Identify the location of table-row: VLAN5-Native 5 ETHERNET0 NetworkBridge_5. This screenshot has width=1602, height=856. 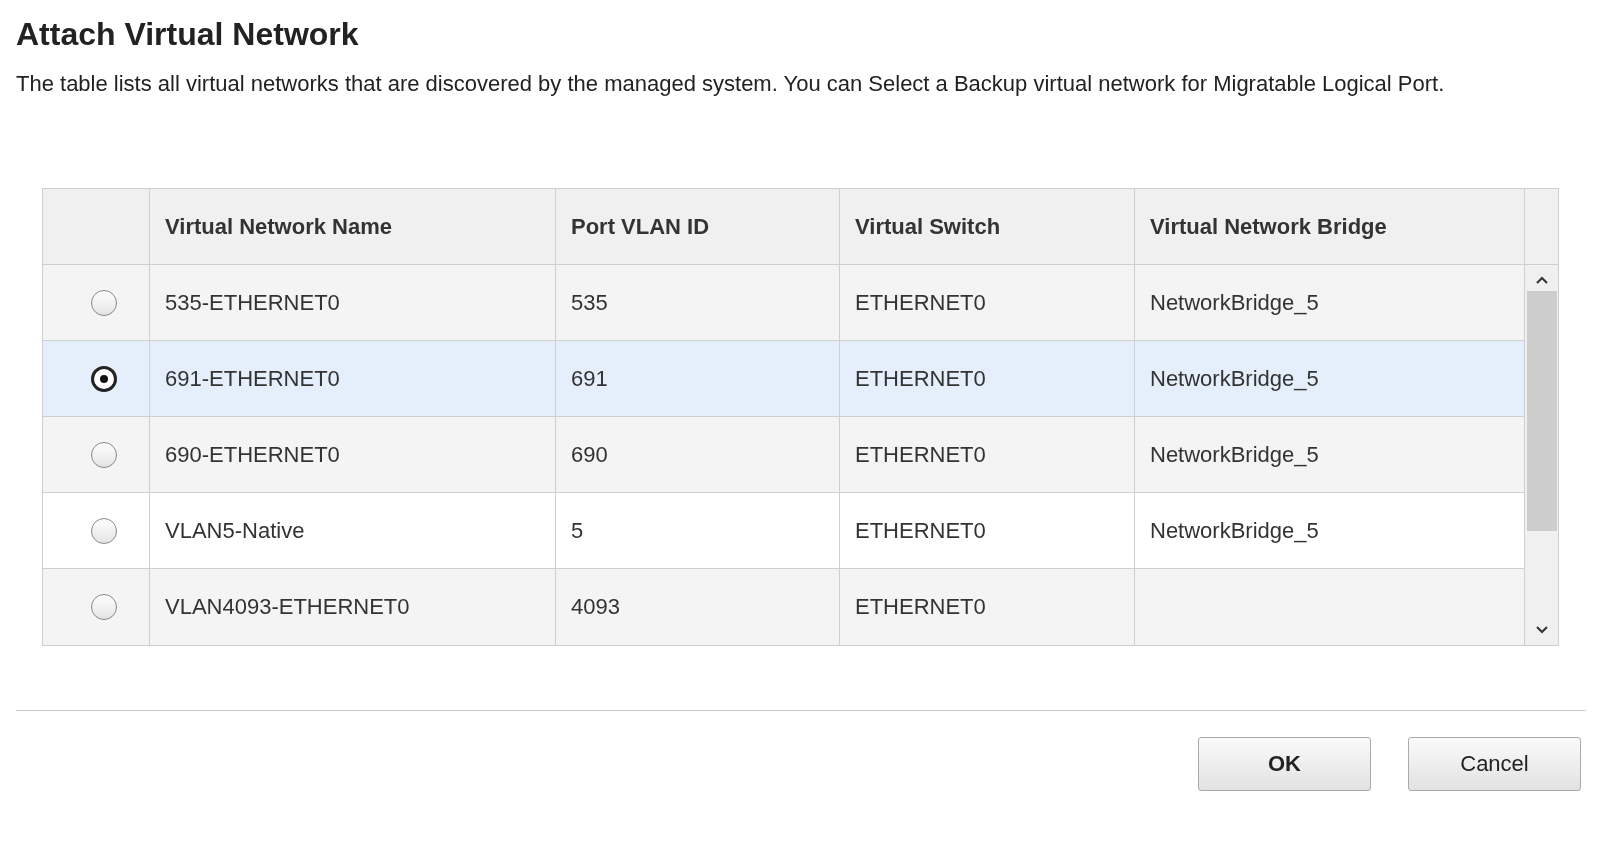
(784, 531).